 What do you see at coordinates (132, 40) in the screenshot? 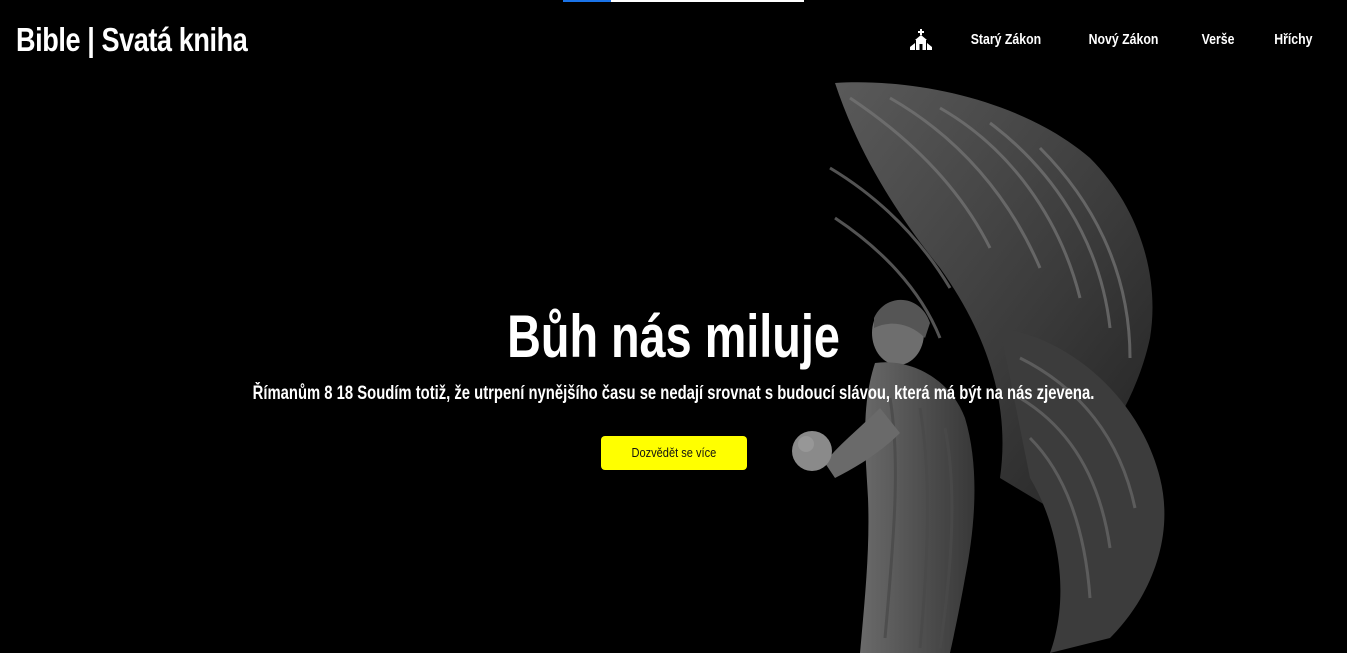
I see `site-brand: Bible | Svatá kniha` at bounding box center [132, 40].